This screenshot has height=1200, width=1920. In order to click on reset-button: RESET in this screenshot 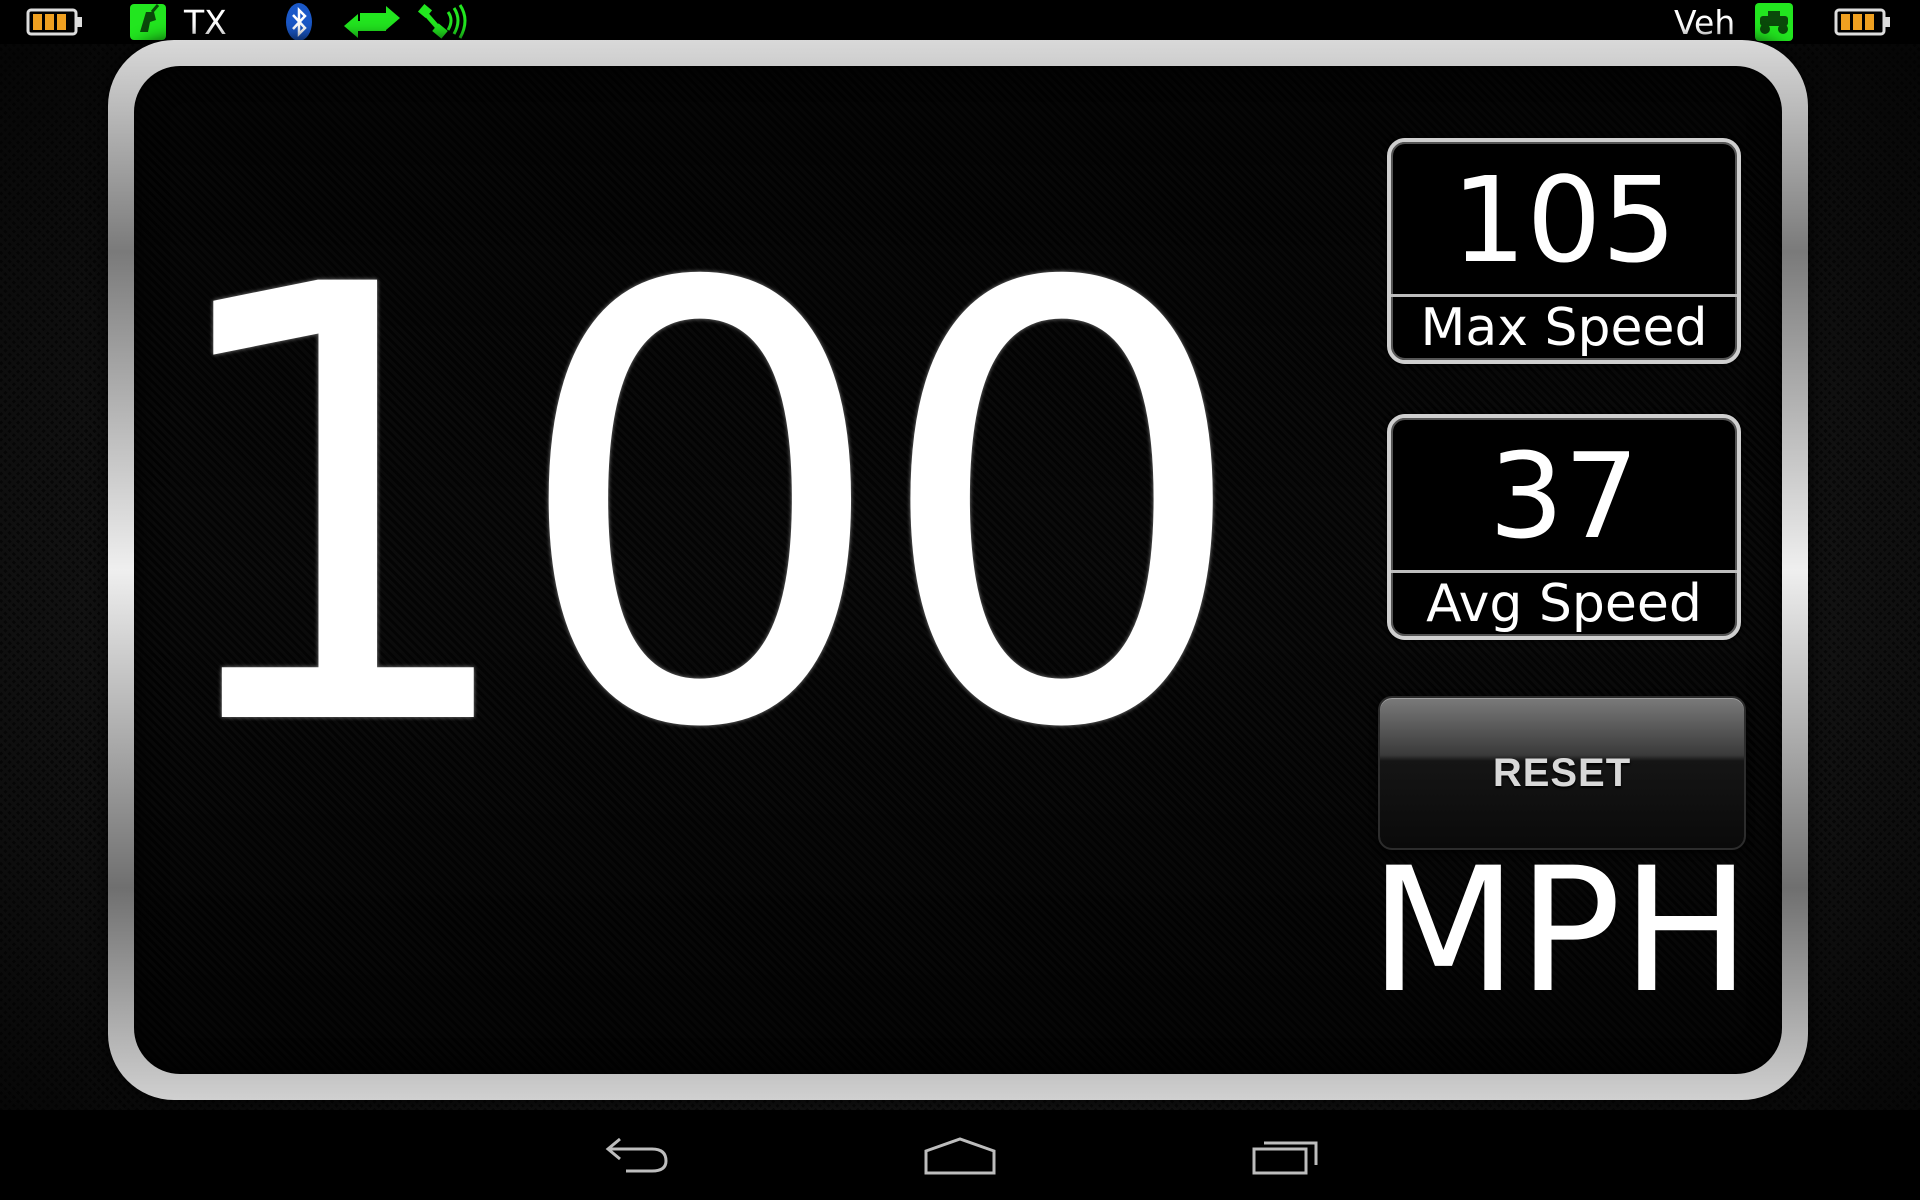, I will do `click(1562, 773)`.